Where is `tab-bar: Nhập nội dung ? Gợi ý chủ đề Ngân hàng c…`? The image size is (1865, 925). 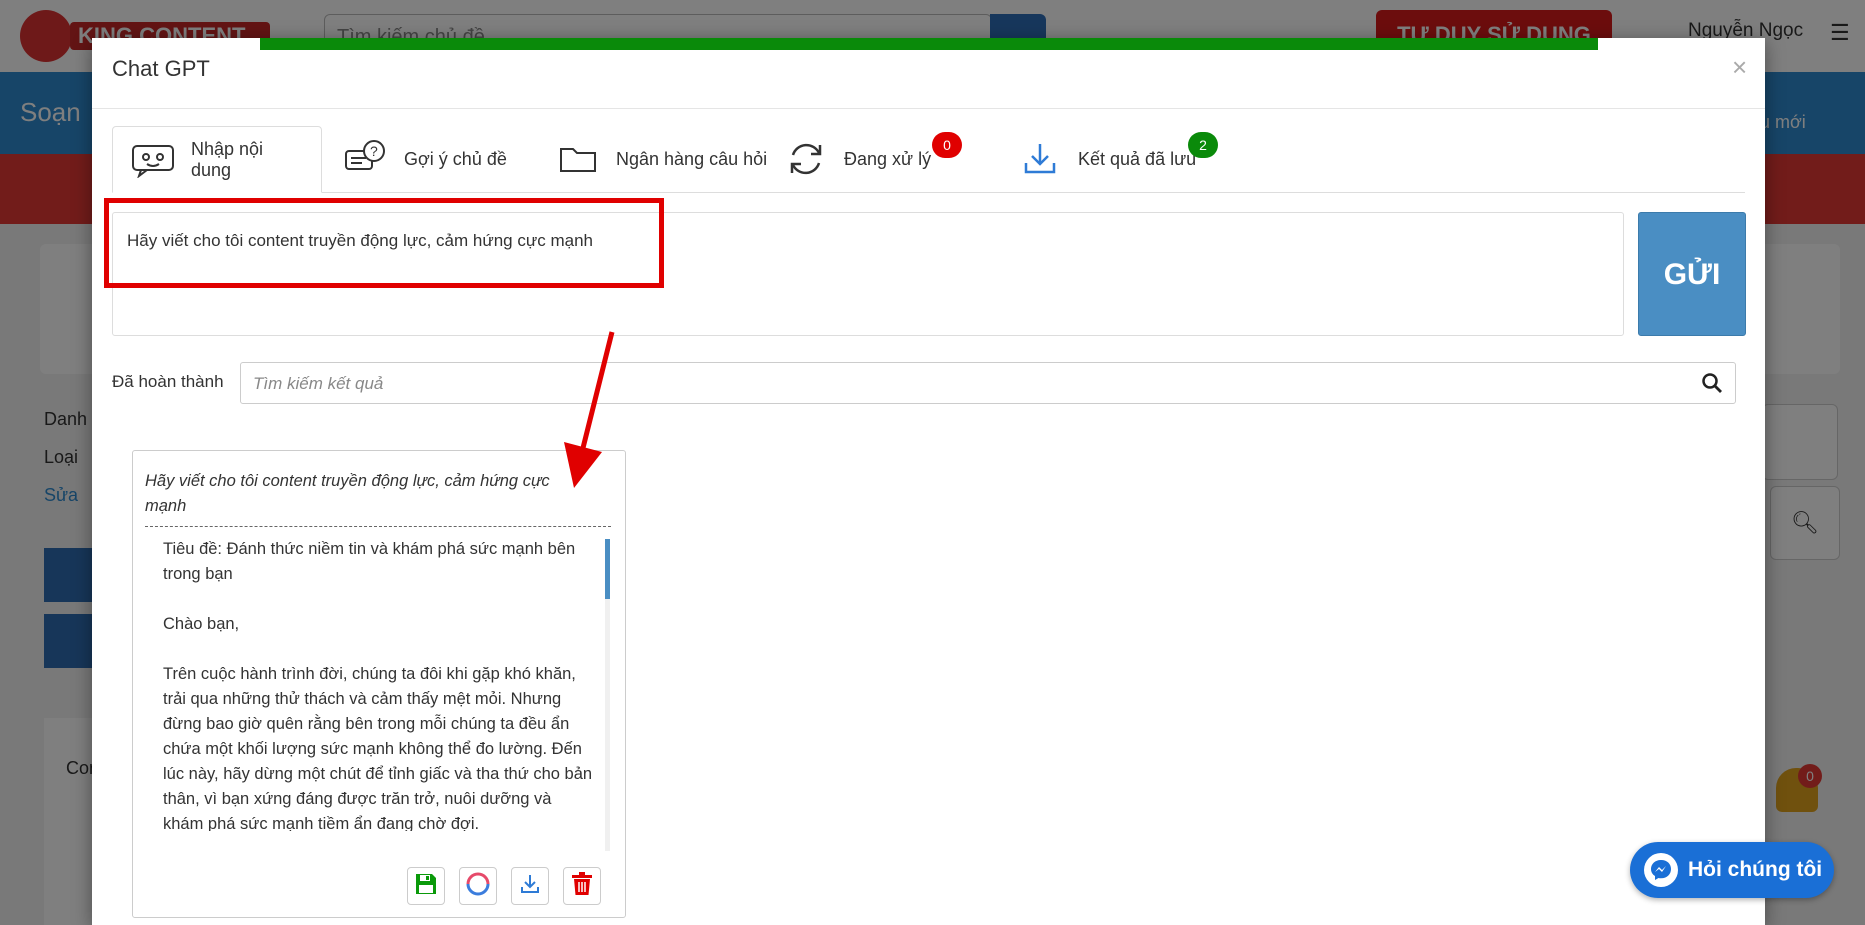 tab-bar: Nhập nội dung ? Gợi ý chủ đề Ngân hàng c… is located at coordinates (928, 159).